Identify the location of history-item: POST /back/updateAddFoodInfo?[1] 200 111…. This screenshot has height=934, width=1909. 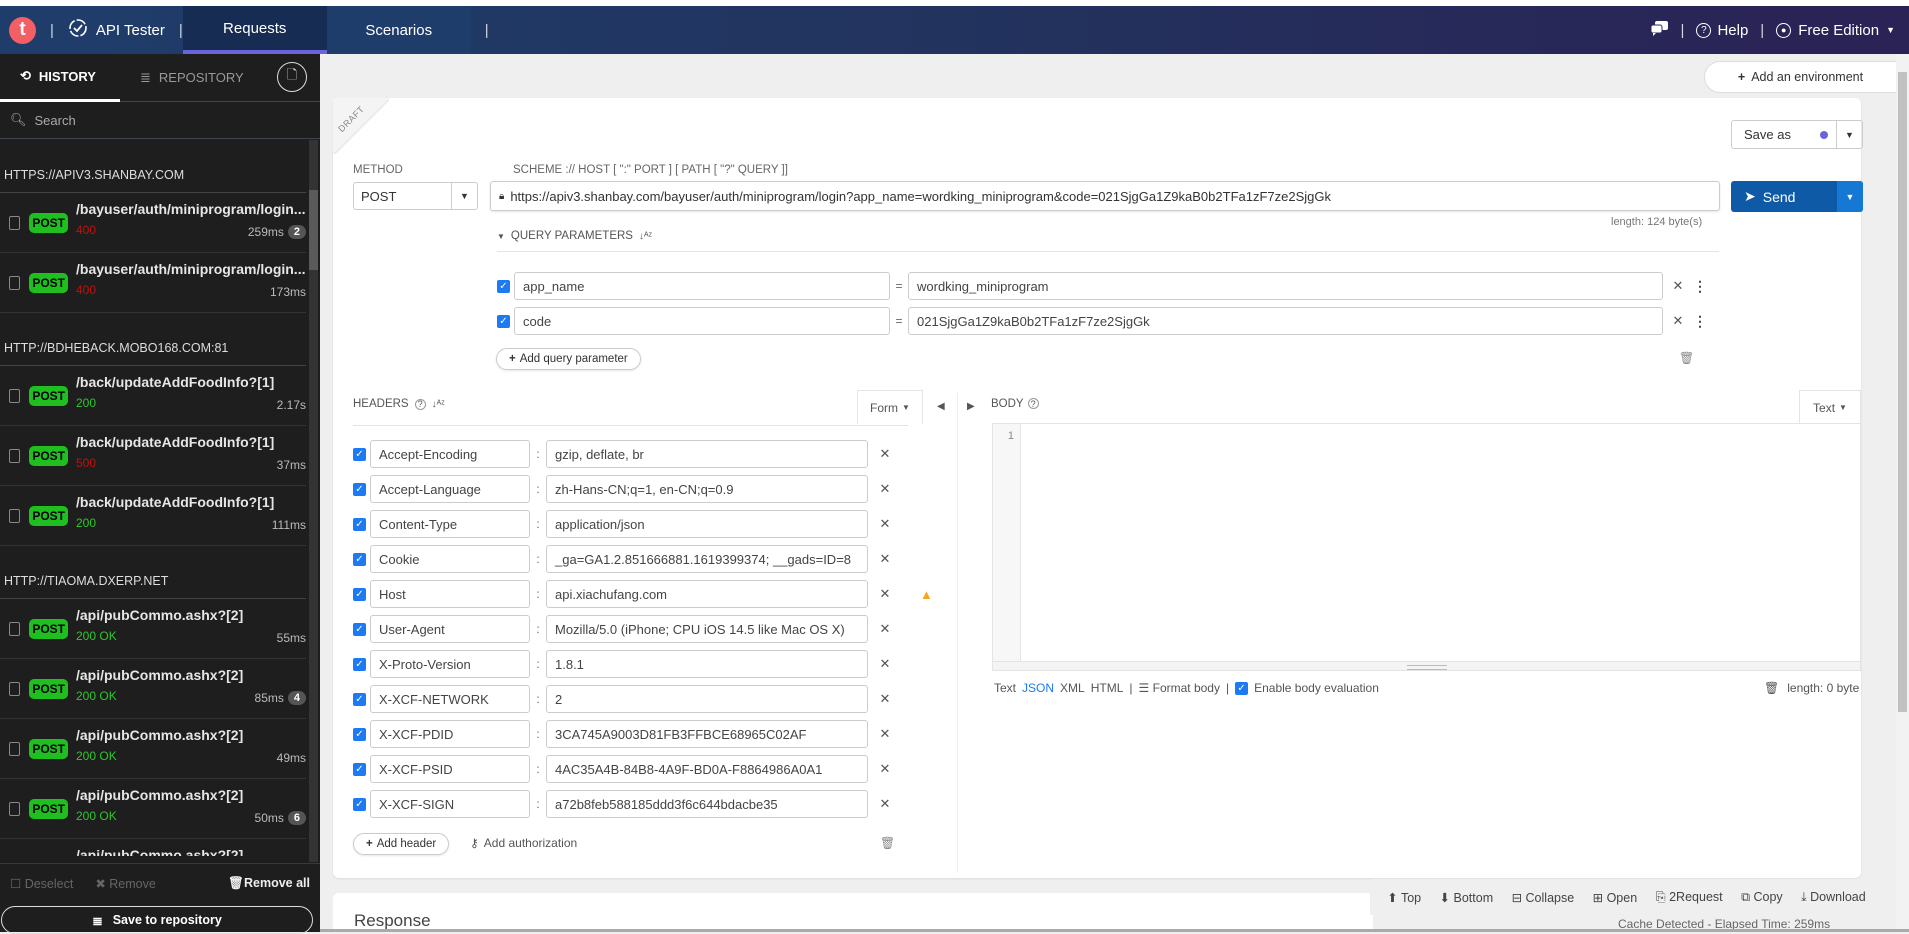
(153, 516).